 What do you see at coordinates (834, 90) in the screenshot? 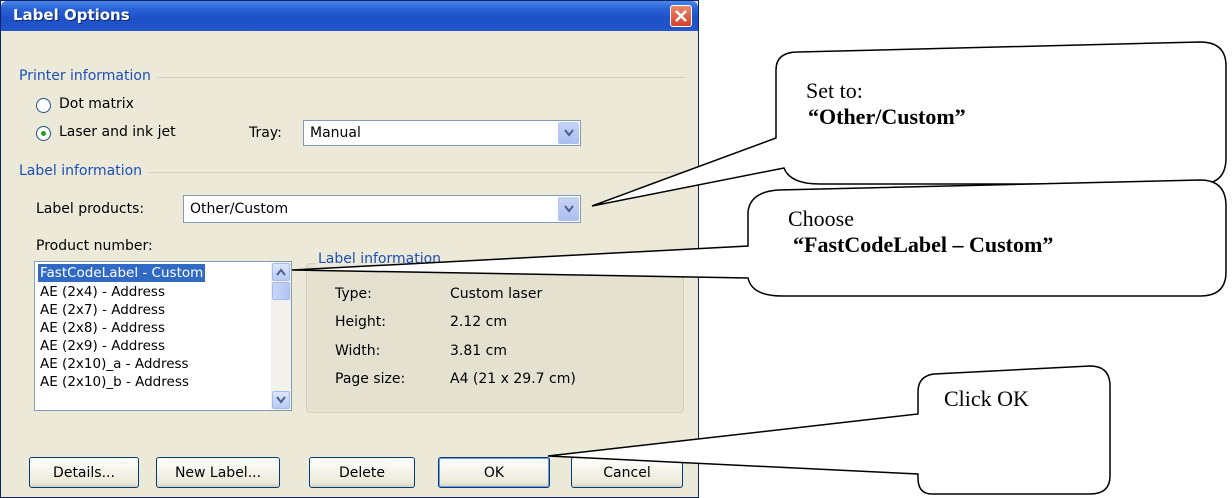
I see `callout-set-to-line1: Set to:` at bounding box center [834, 90].